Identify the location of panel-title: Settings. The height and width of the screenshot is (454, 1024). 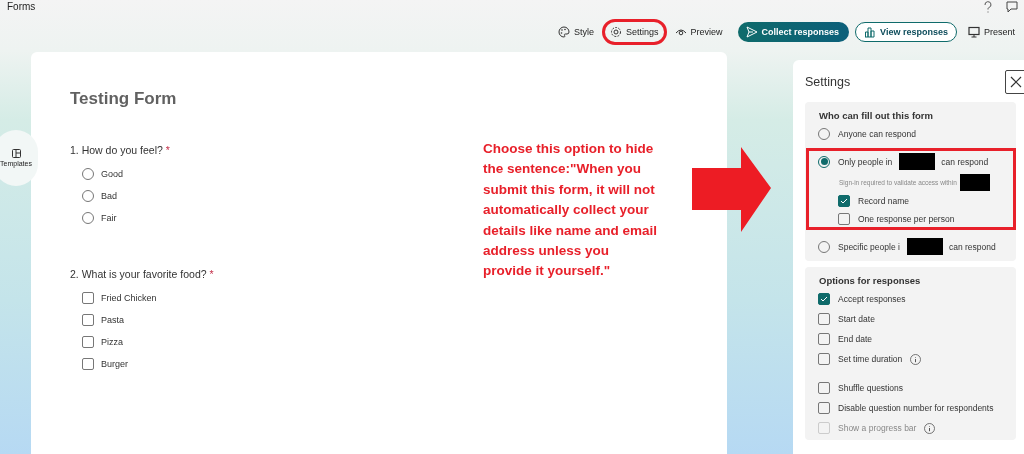
(828, 82).